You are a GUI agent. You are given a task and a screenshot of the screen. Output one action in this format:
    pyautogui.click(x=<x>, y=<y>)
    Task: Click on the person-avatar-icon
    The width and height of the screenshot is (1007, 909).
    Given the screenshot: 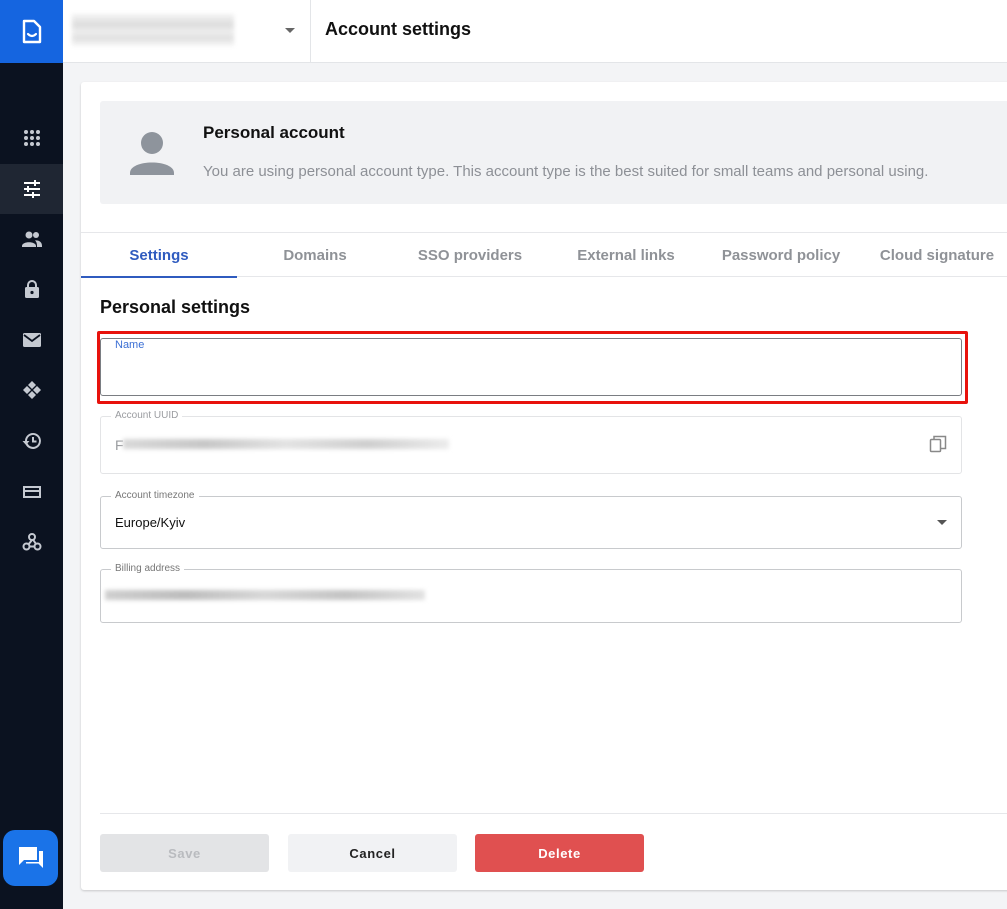 What is the action you would take?
    pyautogui.click(x=152, y=153)
    